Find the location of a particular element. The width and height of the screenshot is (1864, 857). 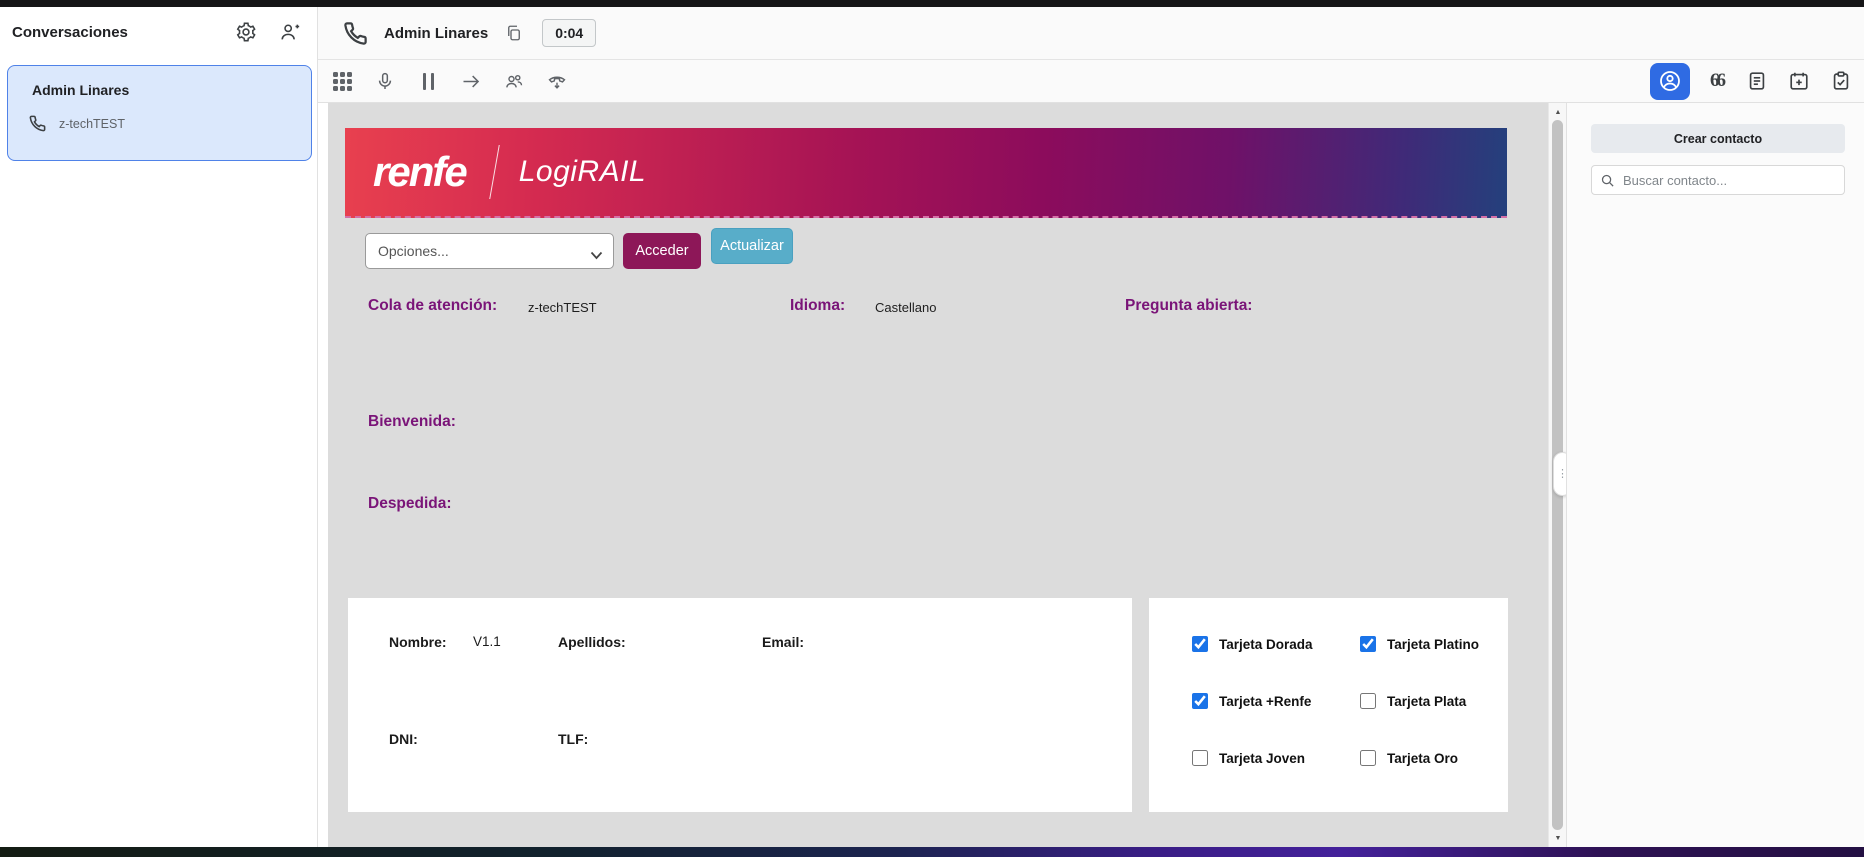

tarjeta-joven-item: Tarjeta Joven is located at coordinates (1248, 758).